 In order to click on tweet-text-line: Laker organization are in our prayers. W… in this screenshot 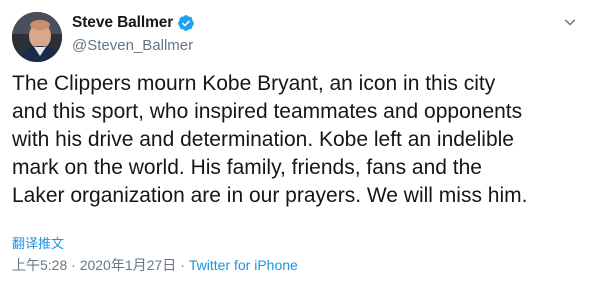, I will do `click(270, 195)`.